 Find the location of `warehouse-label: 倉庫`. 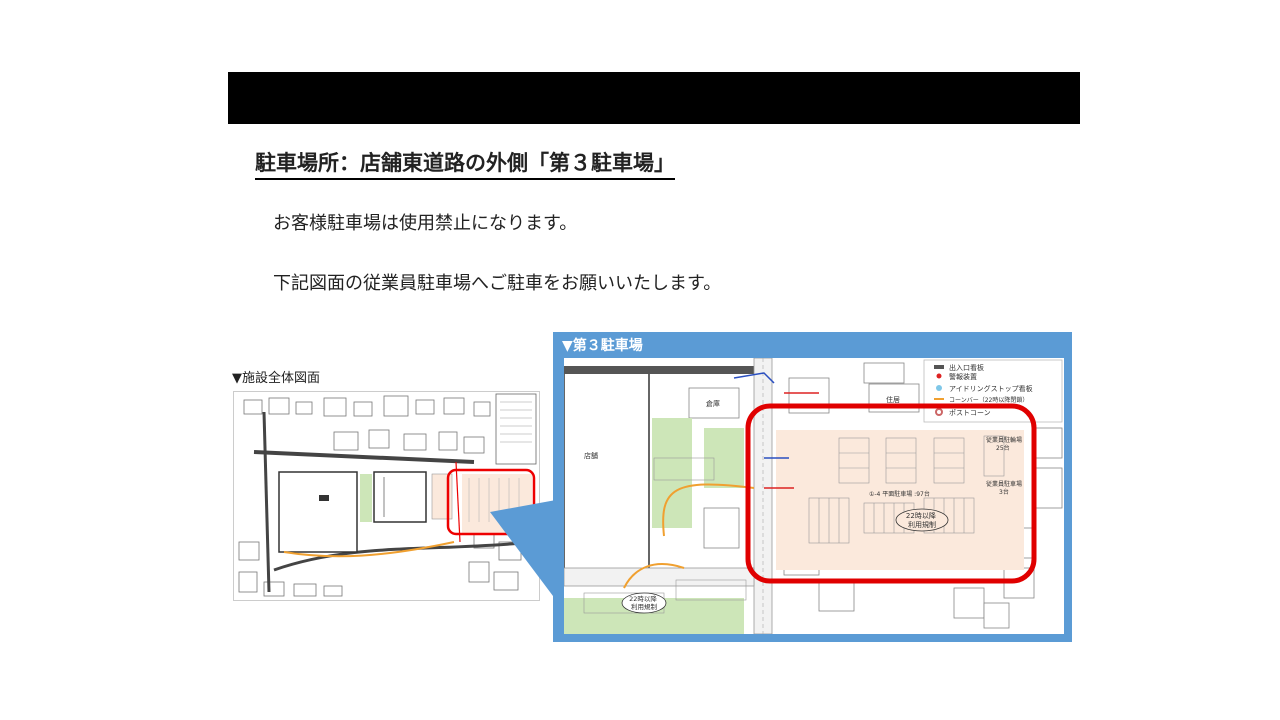

warehouse-label: 倉庫 is located at coordinates (713, 403).